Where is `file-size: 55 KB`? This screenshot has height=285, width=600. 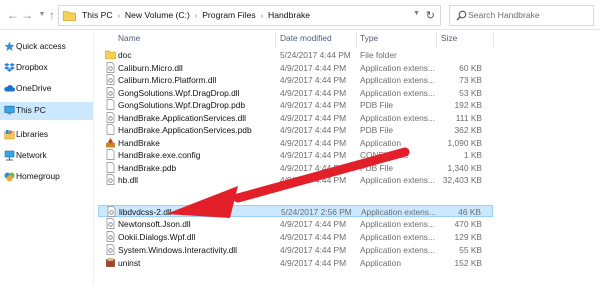
file-size: 55 KB is located at coordinates (470, 250).